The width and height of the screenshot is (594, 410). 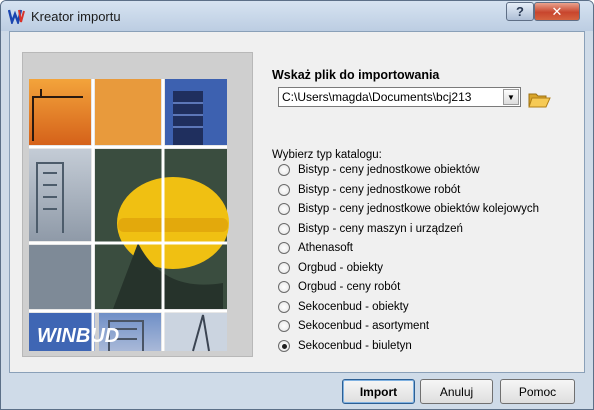 I want to click on catalog-option: Orgbud - ceny robót, so click(x=339, y=287).